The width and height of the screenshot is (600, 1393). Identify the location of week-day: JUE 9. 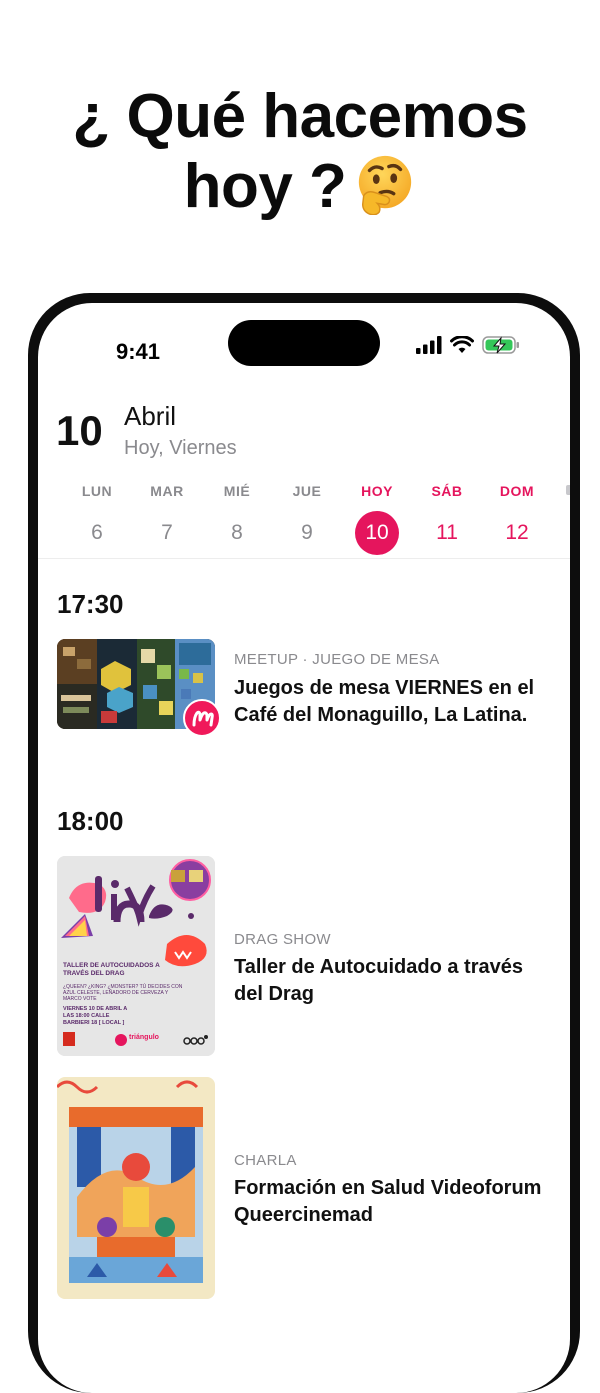
(307, 519).